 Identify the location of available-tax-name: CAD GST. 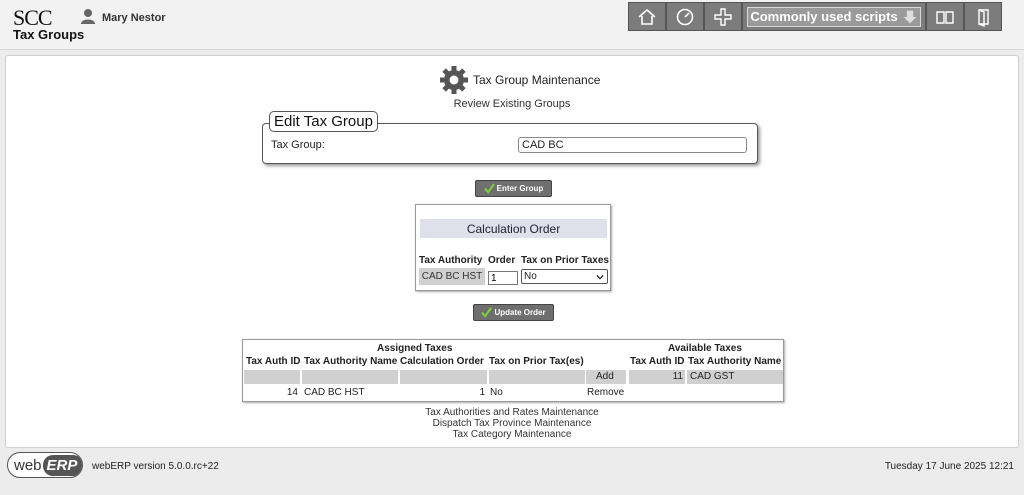
(712, 376).